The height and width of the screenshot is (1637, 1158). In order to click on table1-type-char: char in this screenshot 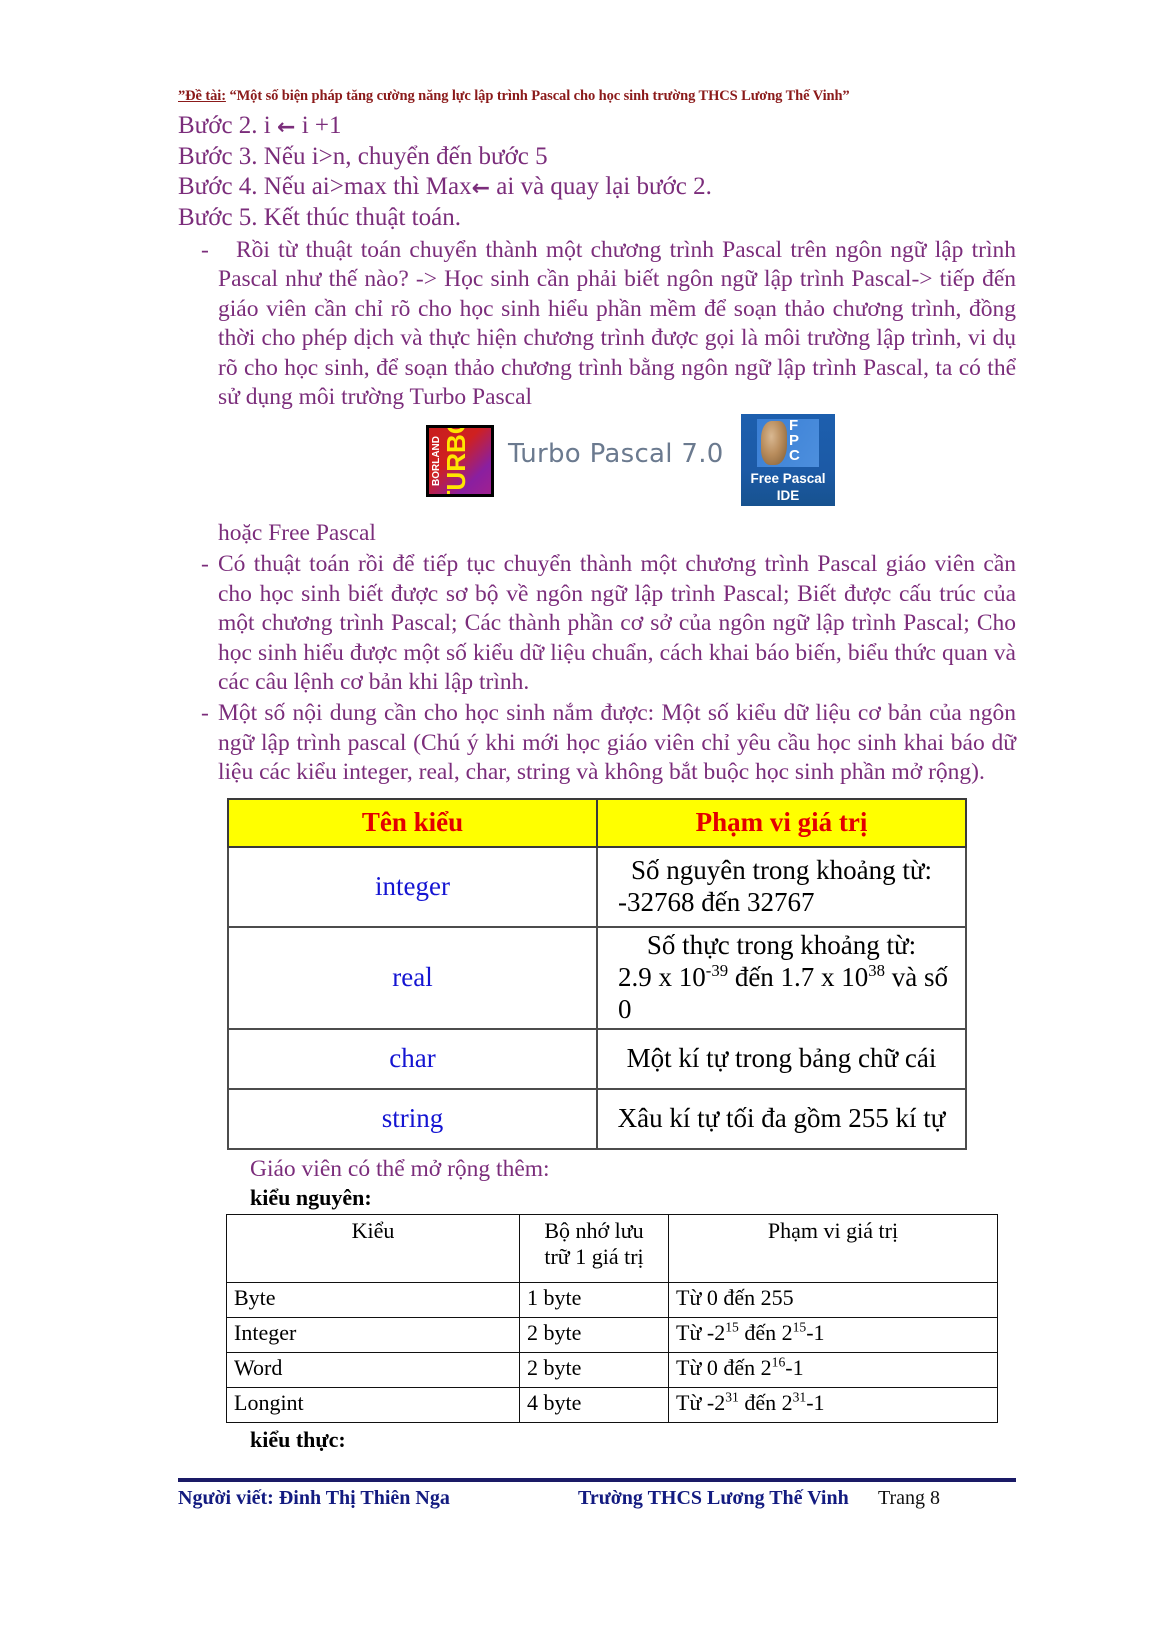, I will do `click(412, 1058)`.